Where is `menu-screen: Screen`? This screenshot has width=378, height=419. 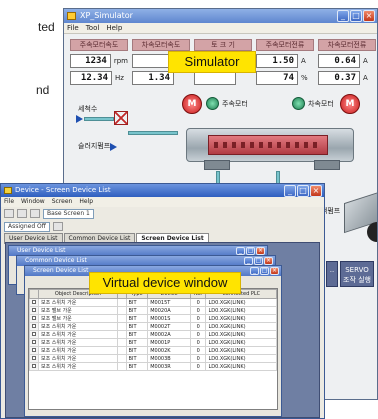 menu-screen: Screen is located at coordinates (62, 202).